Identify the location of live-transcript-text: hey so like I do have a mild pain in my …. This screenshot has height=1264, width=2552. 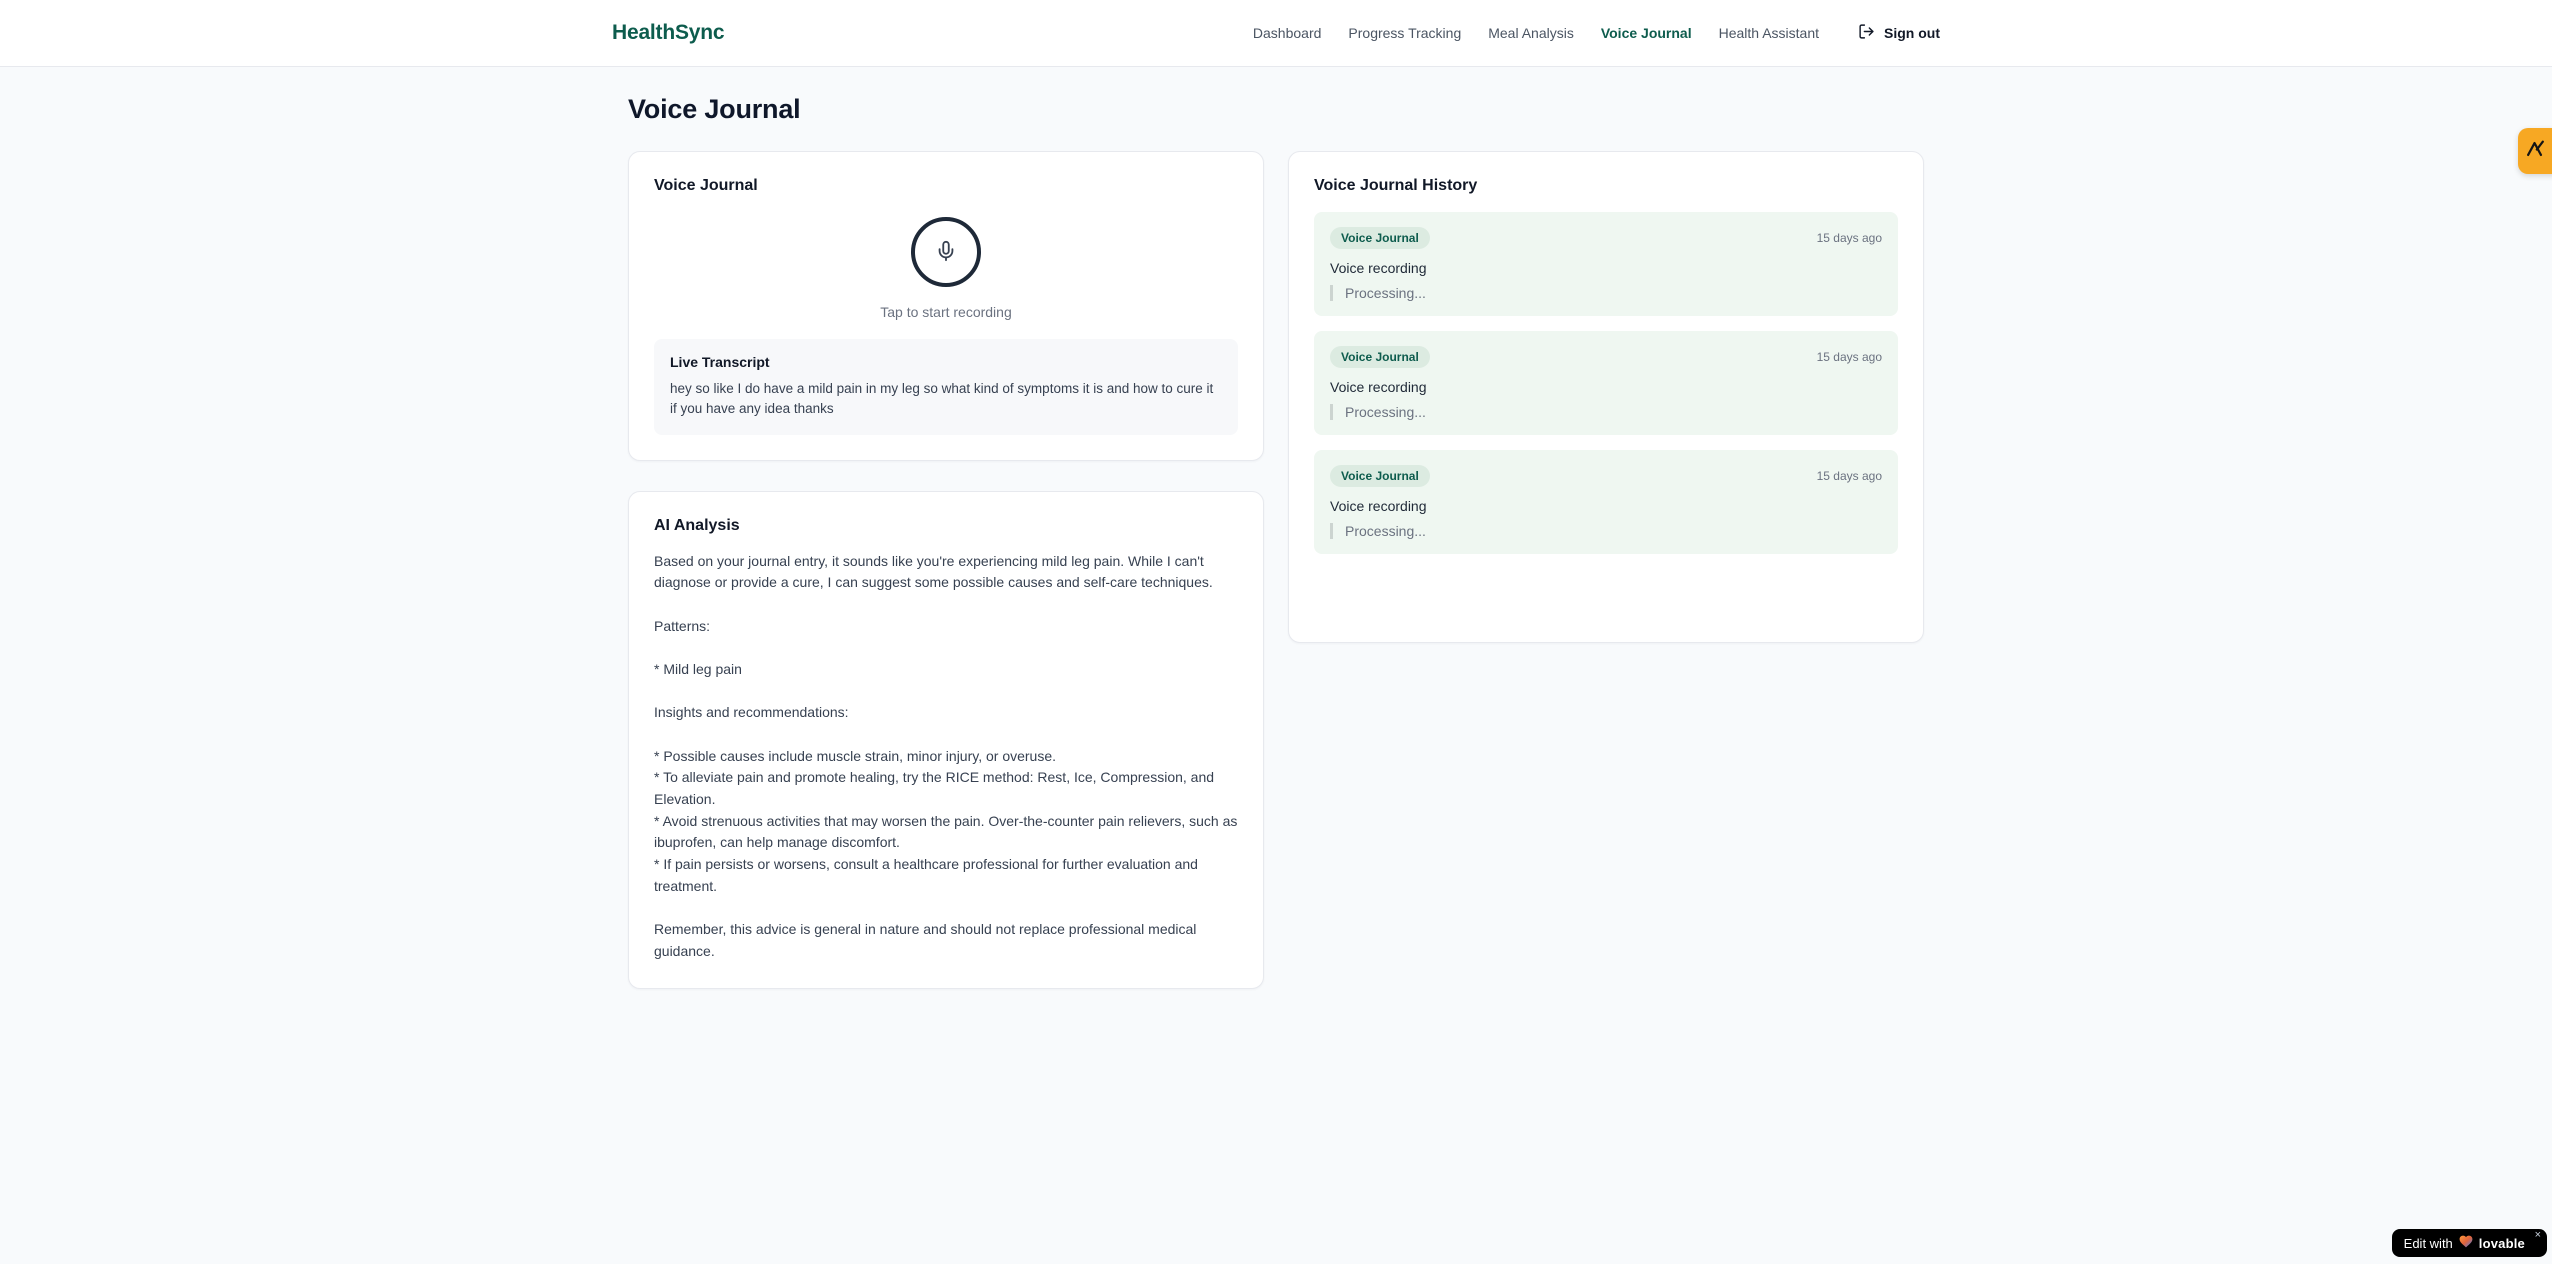
(942, 399).